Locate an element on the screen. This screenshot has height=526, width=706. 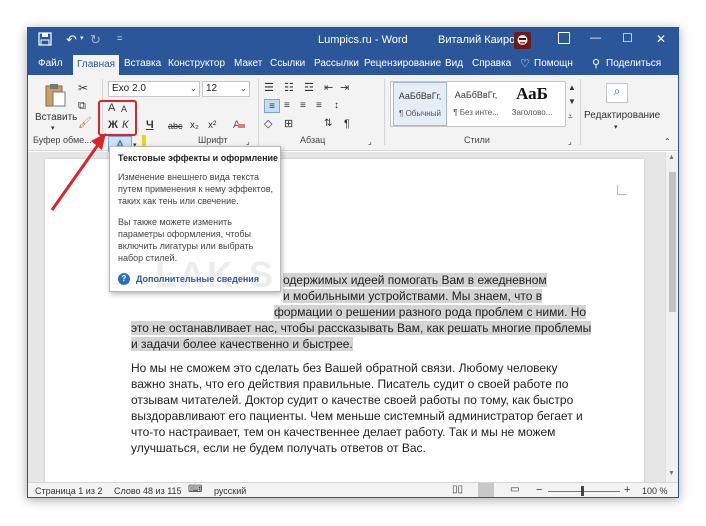
save-icon is located at coordinates (45, 39).